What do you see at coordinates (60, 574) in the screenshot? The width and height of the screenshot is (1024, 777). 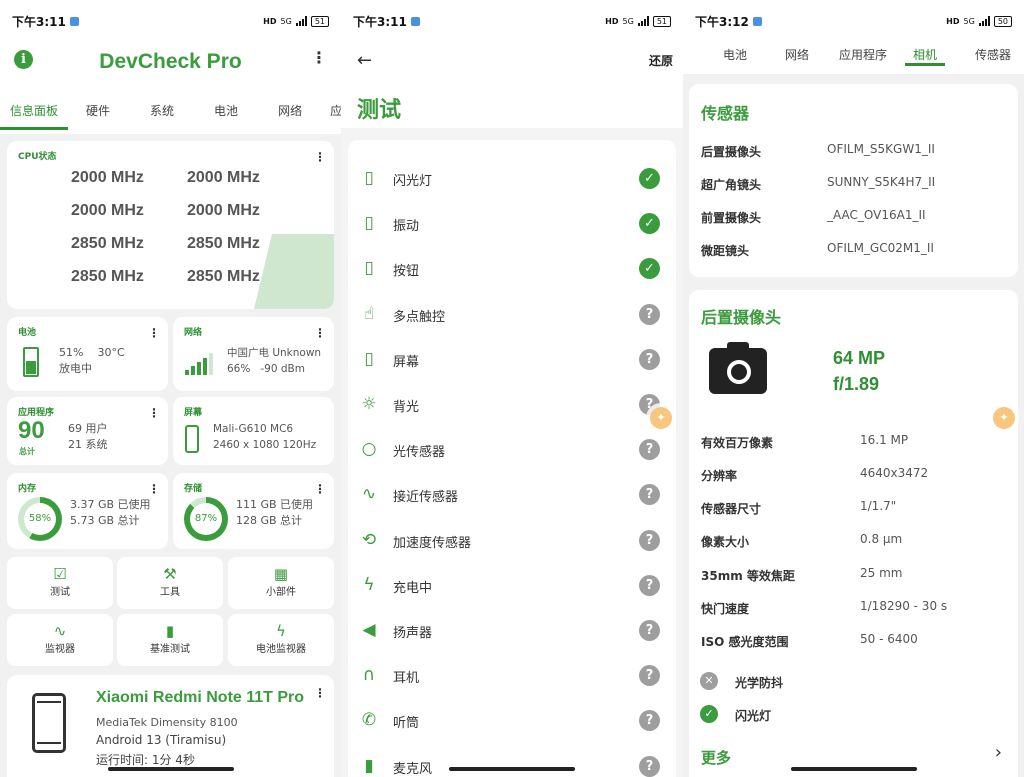 I see `checklist-icon: ☑` at bounding box center [60, 574].